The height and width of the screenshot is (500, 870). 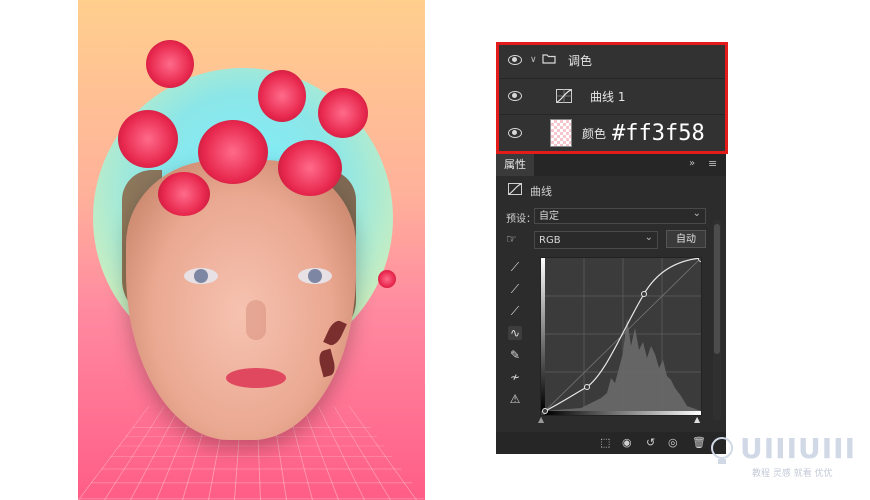 What do you see at coordinates (650, 442) in the screenshot?
I see `reset-icon: ↺` at bounding box center [650, 442].